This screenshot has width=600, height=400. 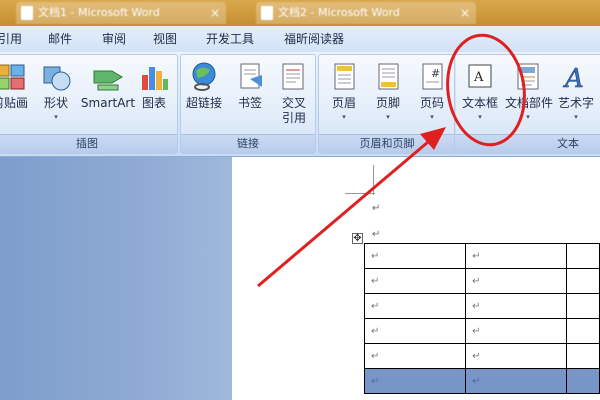 I want to click on hyperlink-button: 超链接, so click(x=204, y=97).